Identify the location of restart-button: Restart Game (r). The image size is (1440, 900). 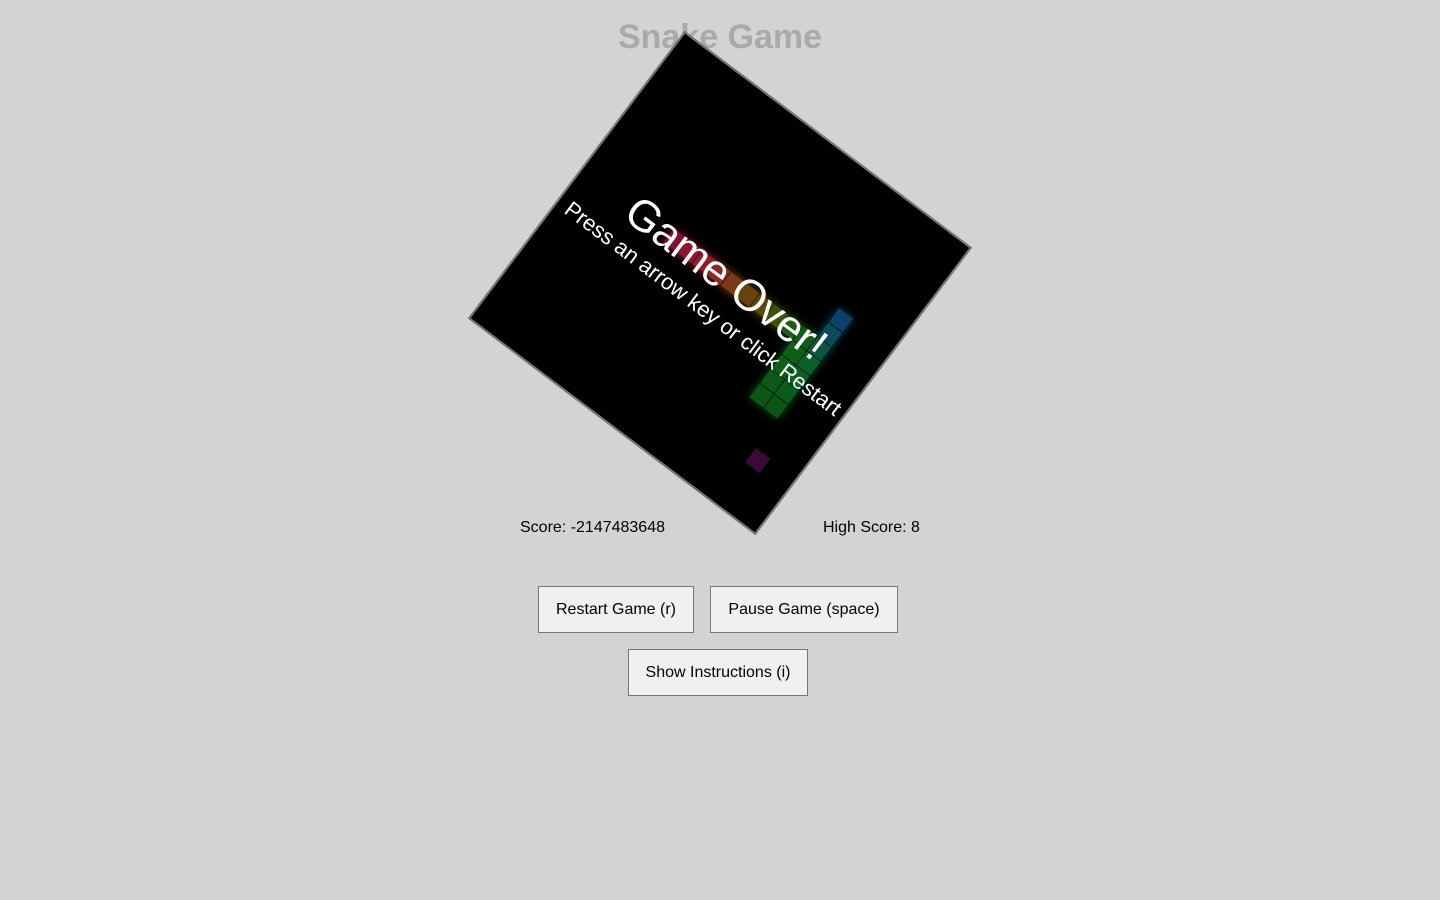
(616, 609).